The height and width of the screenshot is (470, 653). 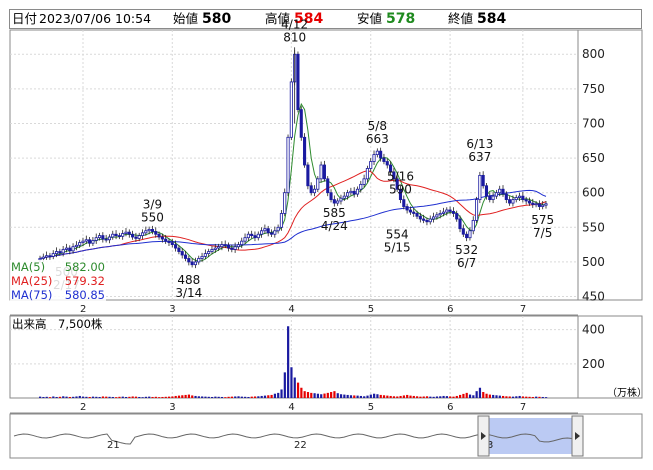 What do you see at coordinates (466, 263) in the screenshot?
I see `price-annotation: 6/7` at bounding box center [466, 263].